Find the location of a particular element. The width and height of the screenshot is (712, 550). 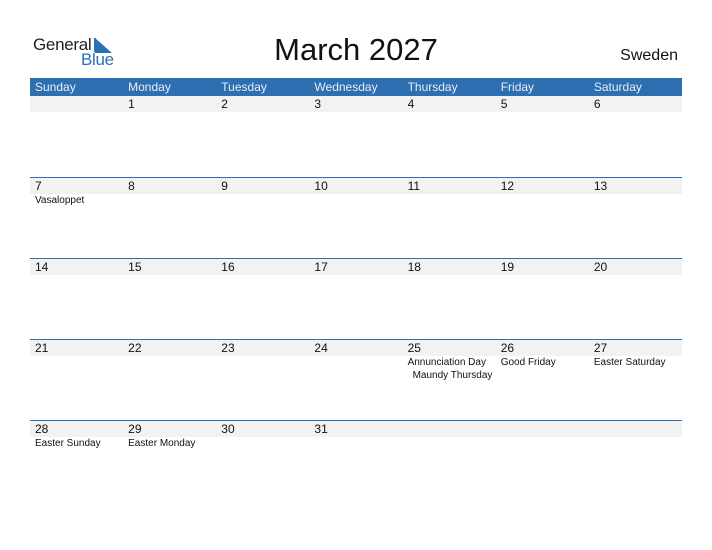

day-number: 3 is located at coordinates (318, 104).